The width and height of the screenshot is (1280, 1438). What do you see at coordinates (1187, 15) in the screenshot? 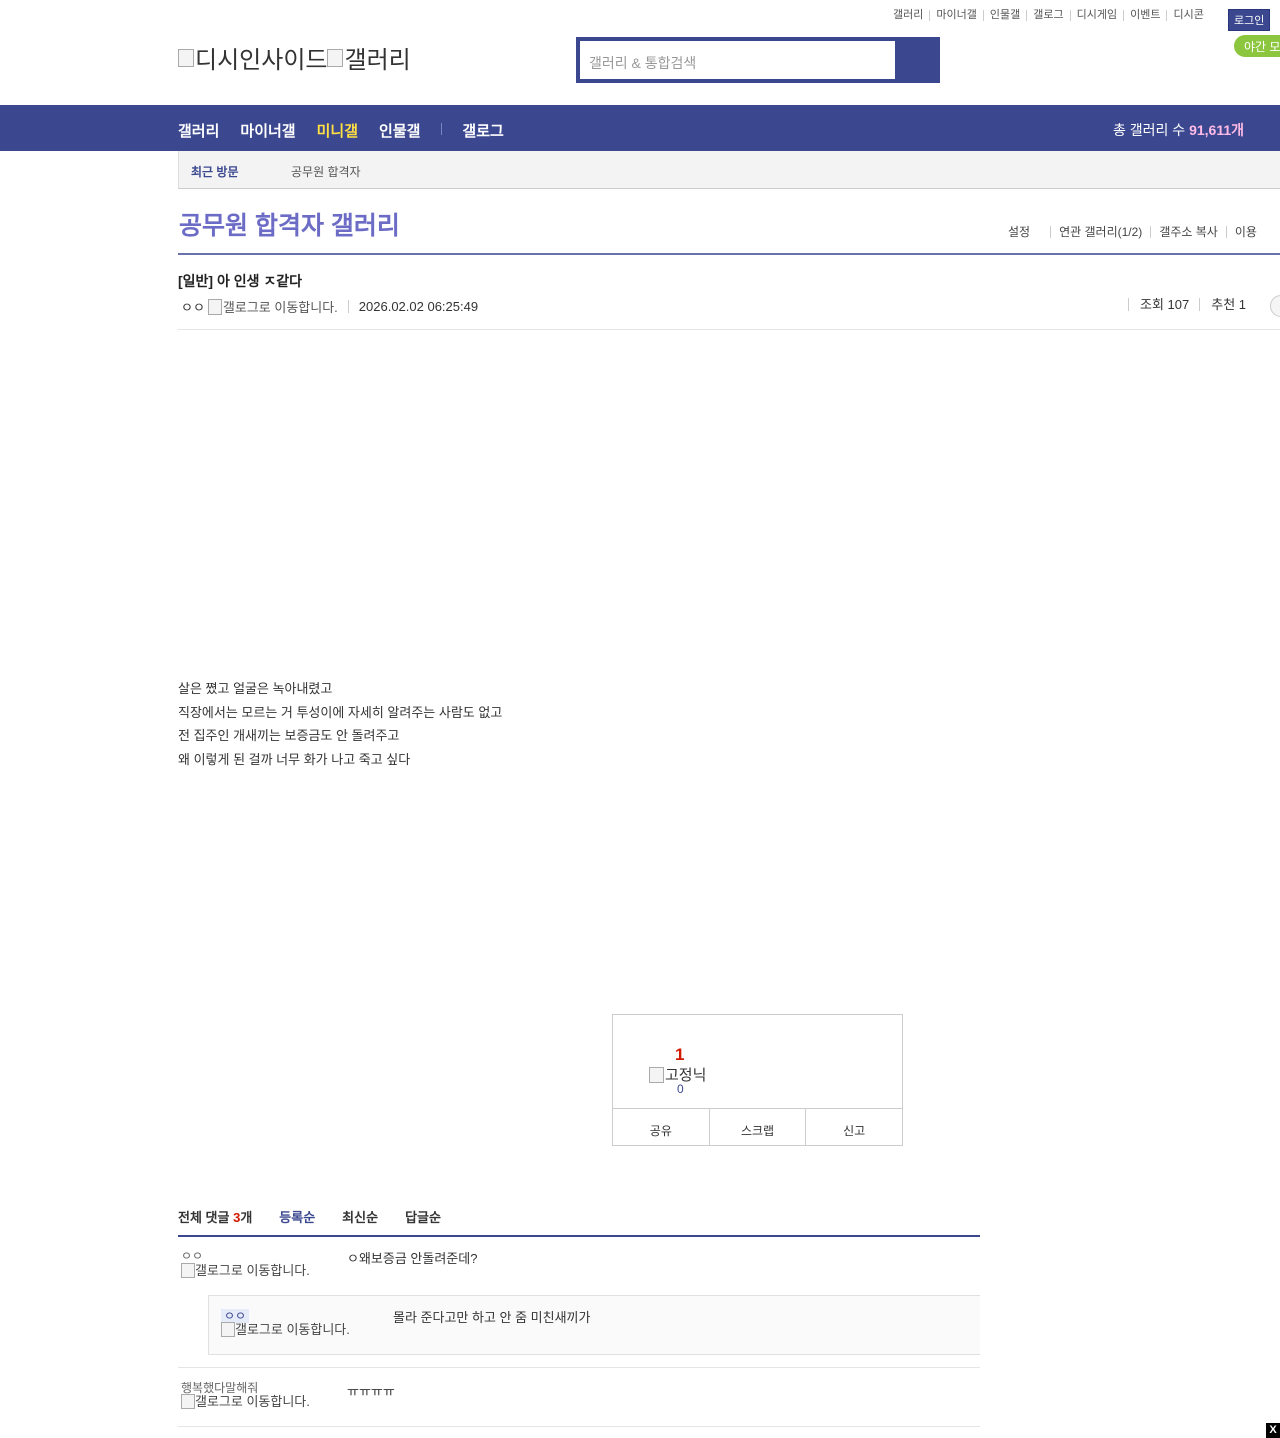
I see `top-link-dccon: 디시콘` at bounding box center [1187, 15].